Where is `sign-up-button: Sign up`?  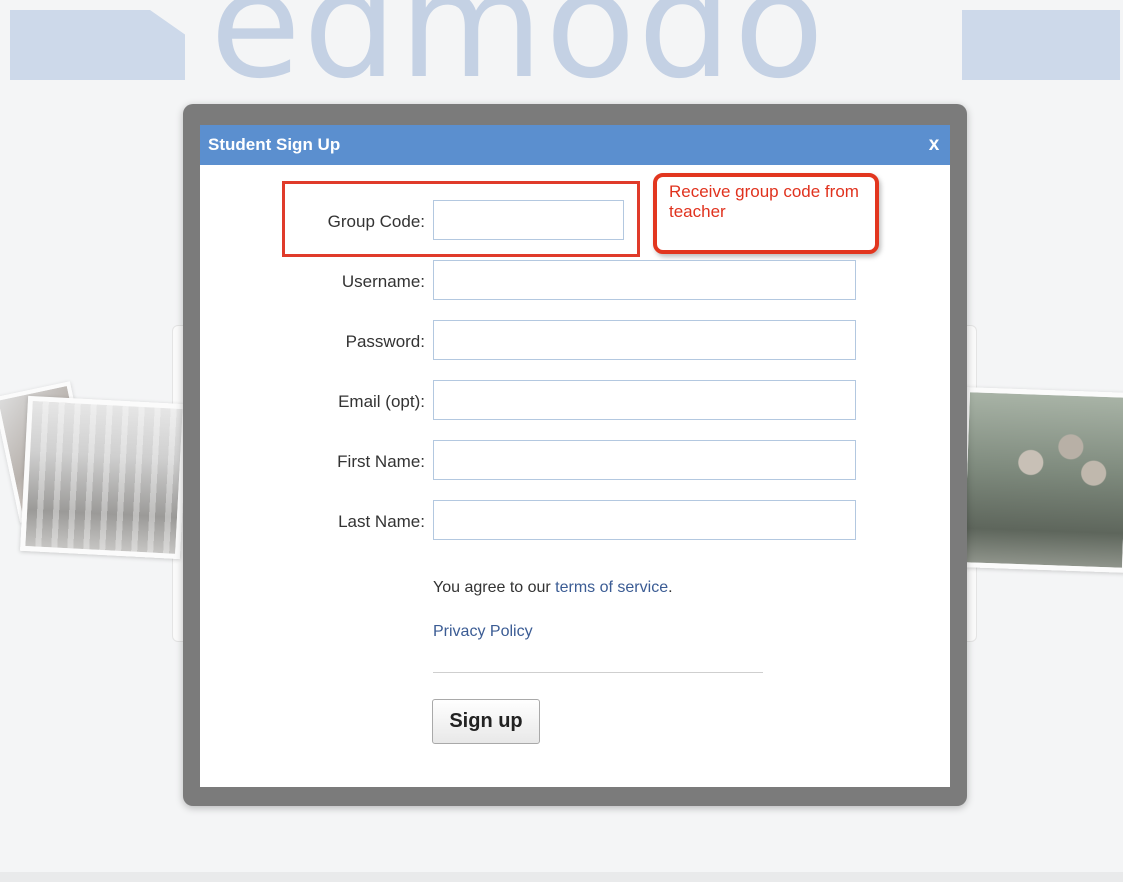
sign-up-button: Sign up is located at coordinates (486, 721).